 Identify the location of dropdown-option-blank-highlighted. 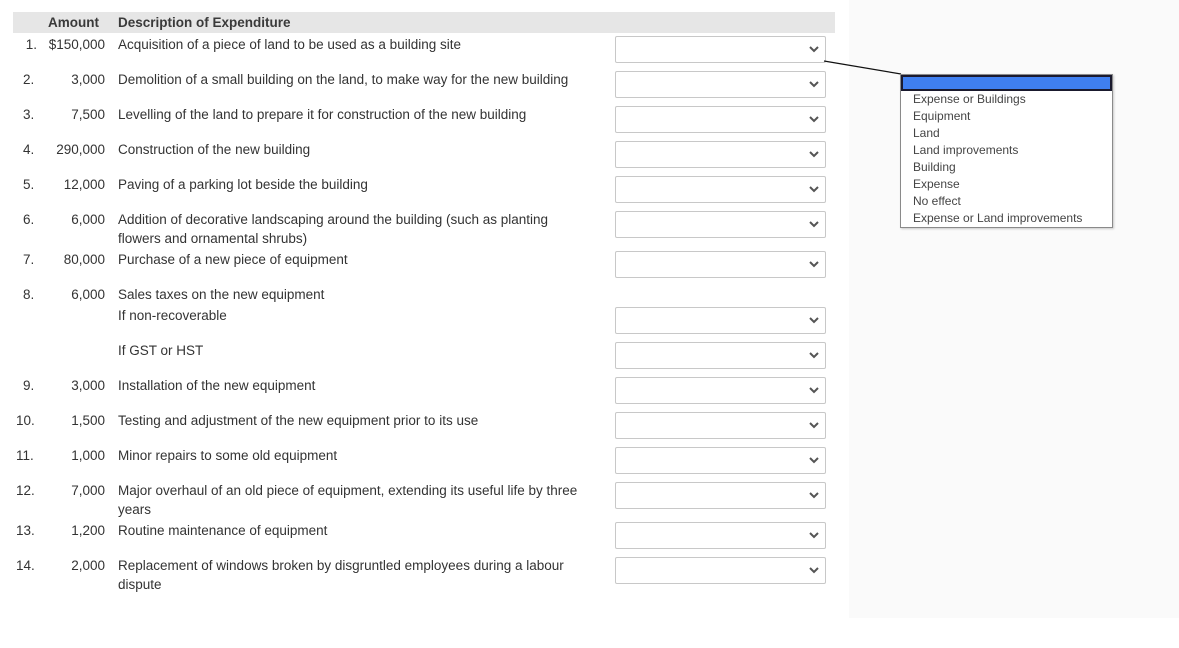
(1006, 83).